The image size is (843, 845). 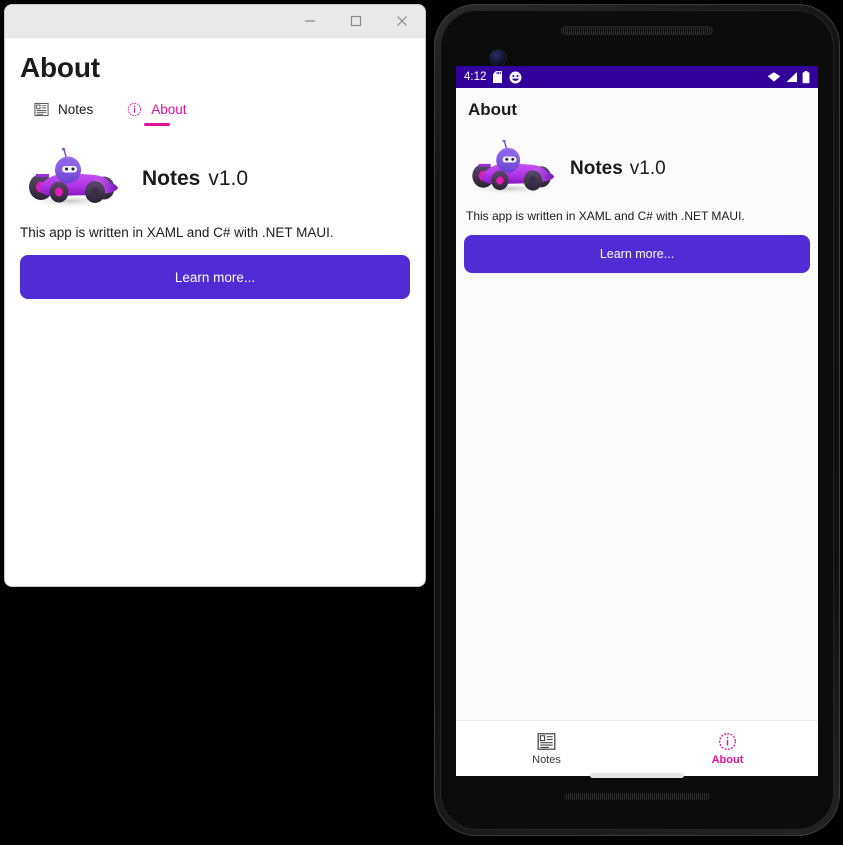 I want to click on tab-notes-label: Notes, so click(x=76, y=109).